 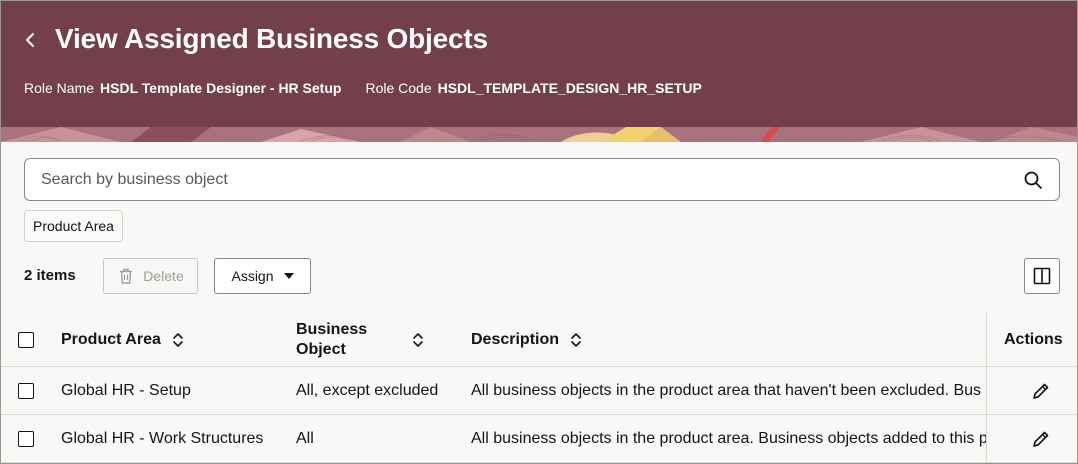 I want to click on columns-panel-icon, so click(x=1042, y=276).